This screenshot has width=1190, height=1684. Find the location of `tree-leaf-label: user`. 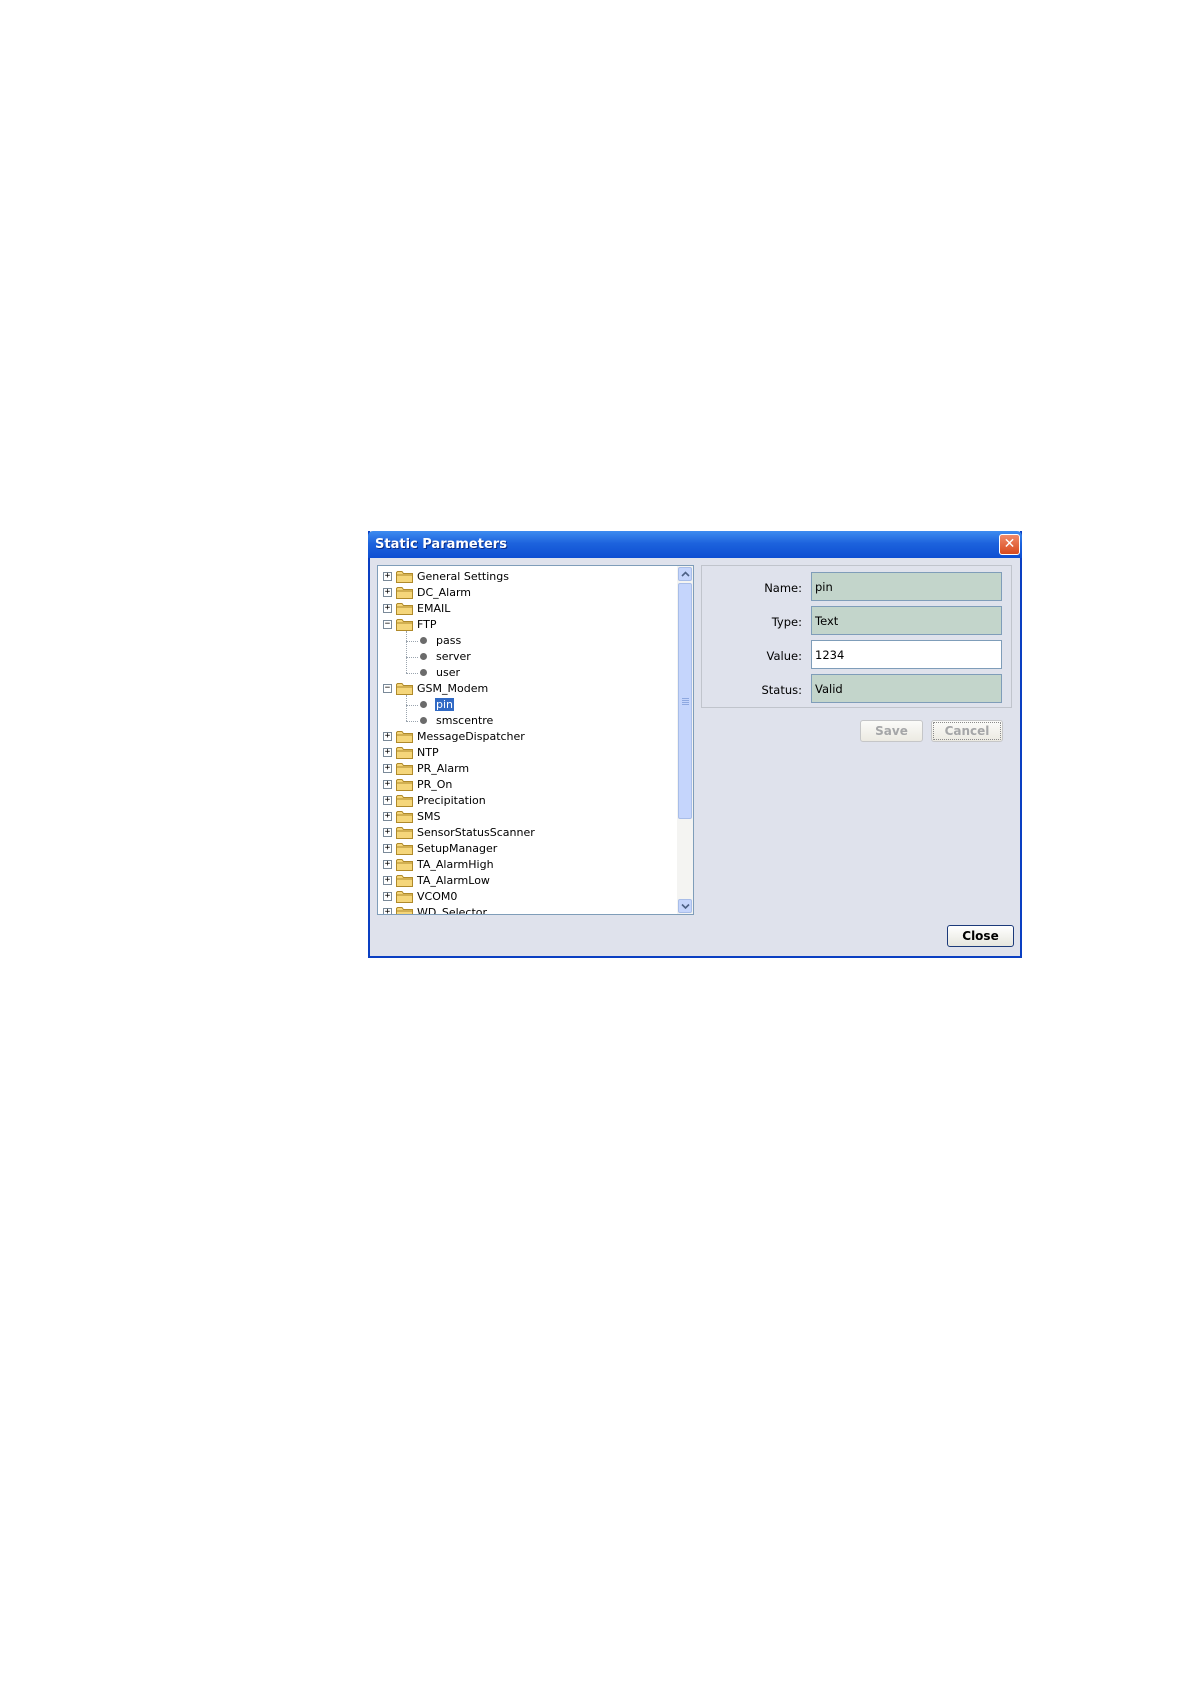

tree-leaf-label: user is located at coordinates (448, 672).